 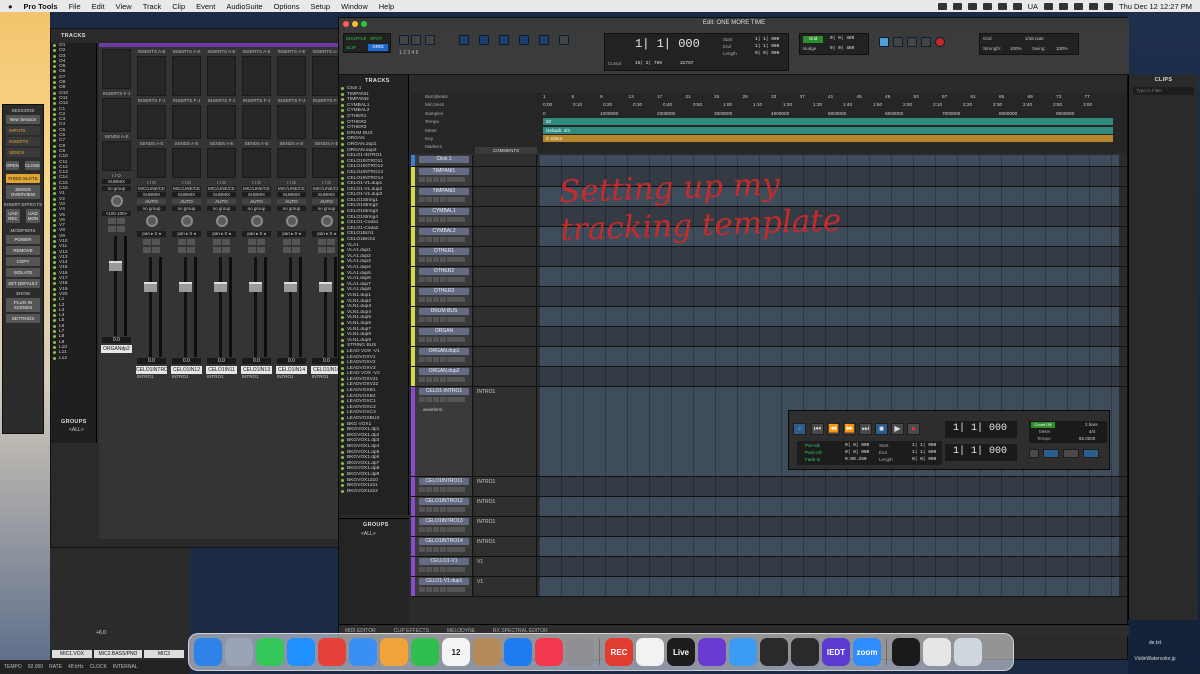 What do you see at coordinates (23, 283) in the screenshot?
I see `set-default-button: SET DEFAULT` at bounding box center [23, 283].